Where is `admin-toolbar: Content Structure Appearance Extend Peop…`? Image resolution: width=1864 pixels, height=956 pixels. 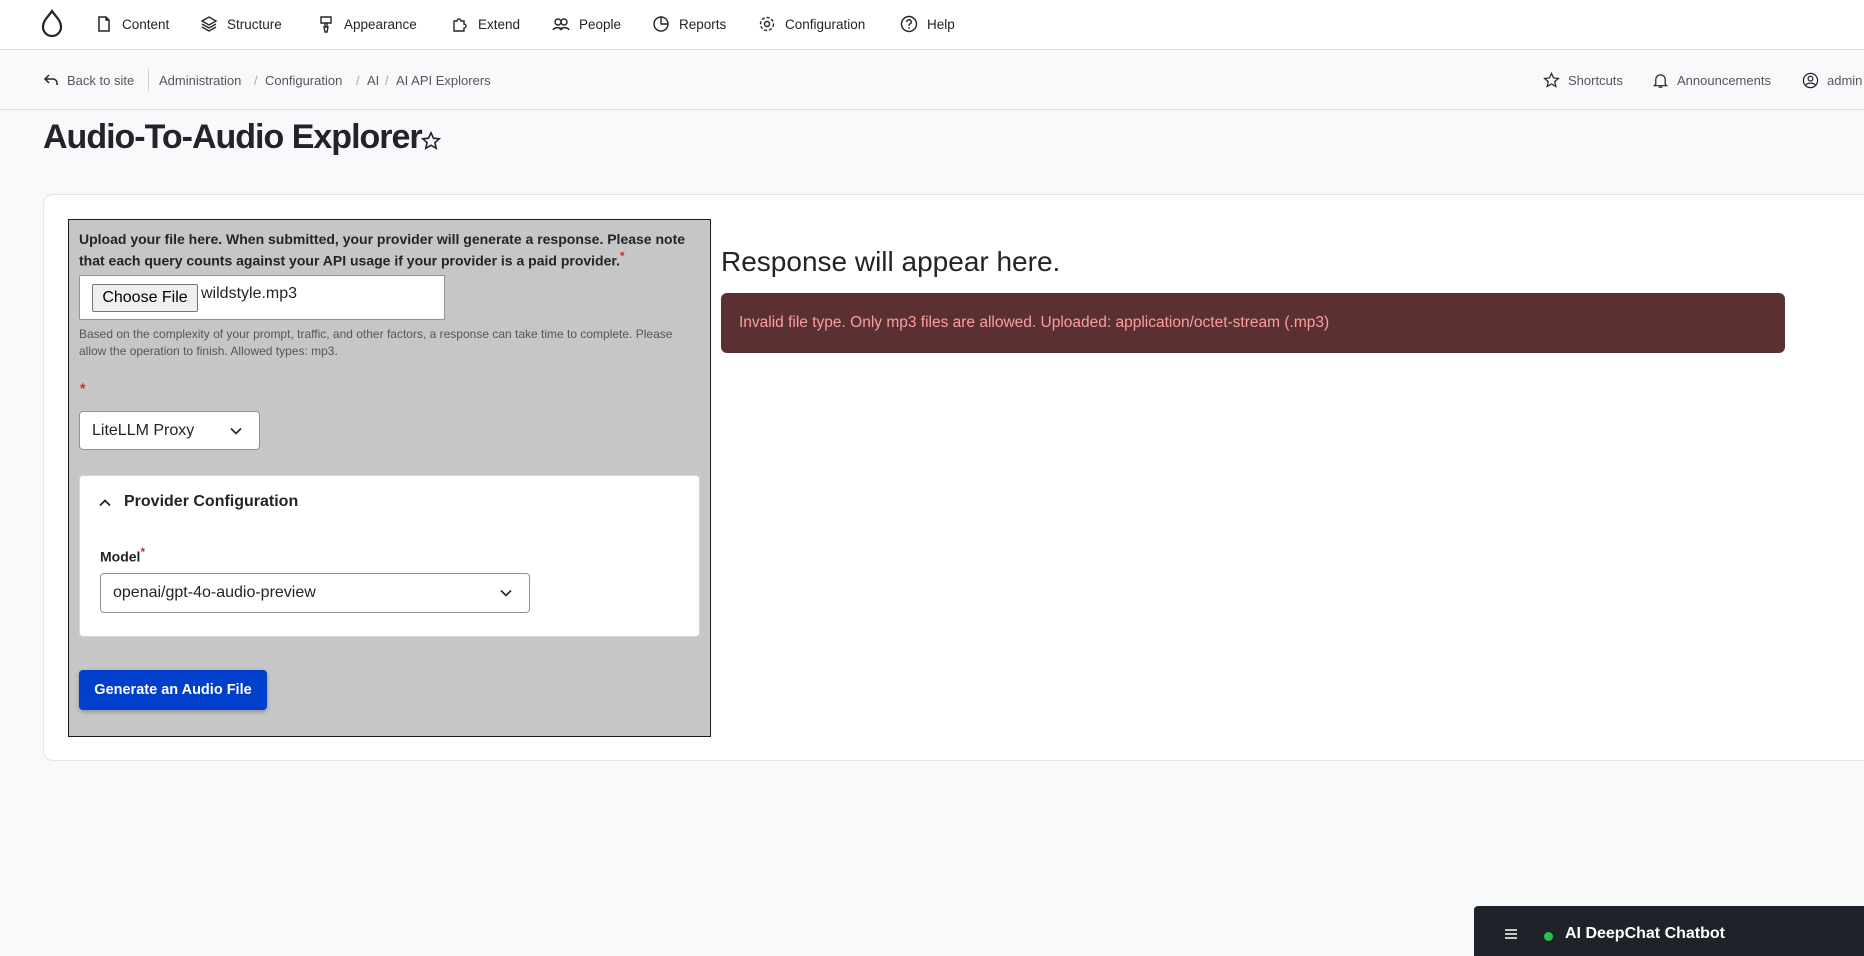 admin-toolbar: Content Structure Appearance Extend Peop… is located at coordinates (932, 25).